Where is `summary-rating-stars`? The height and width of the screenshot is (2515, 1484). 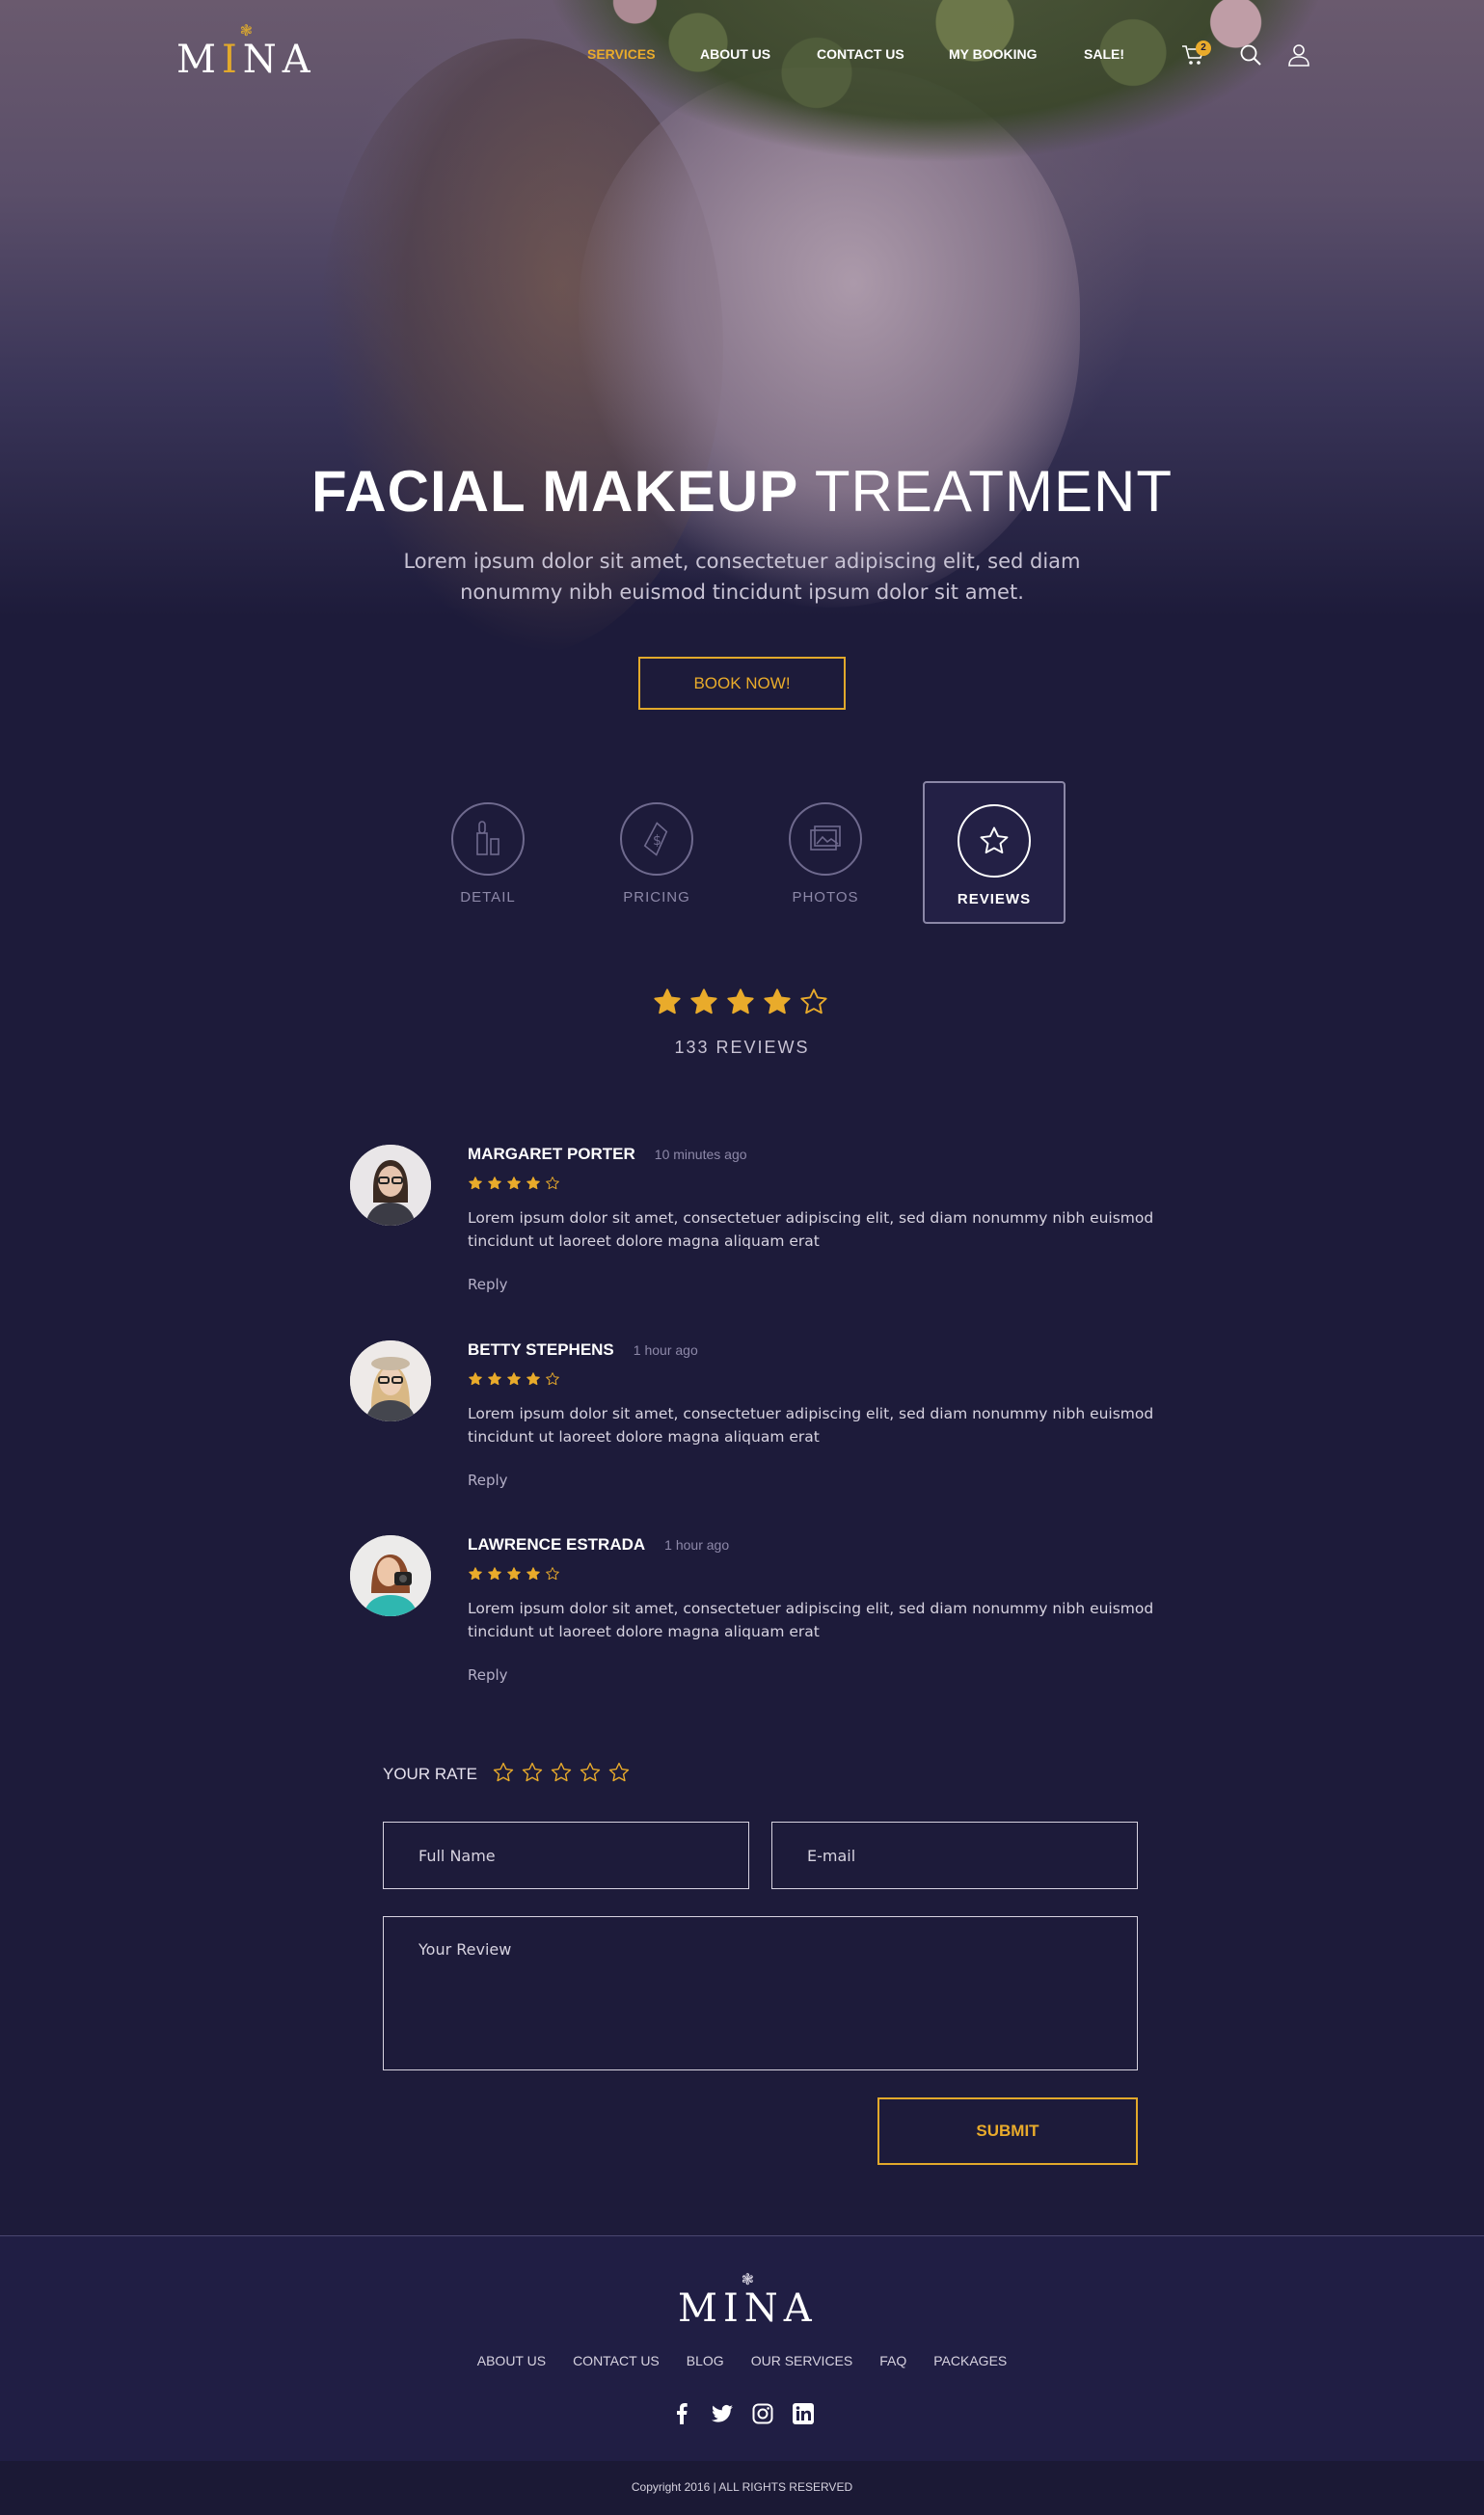
summary-rating-stars is located at coordinates (740, 1002).